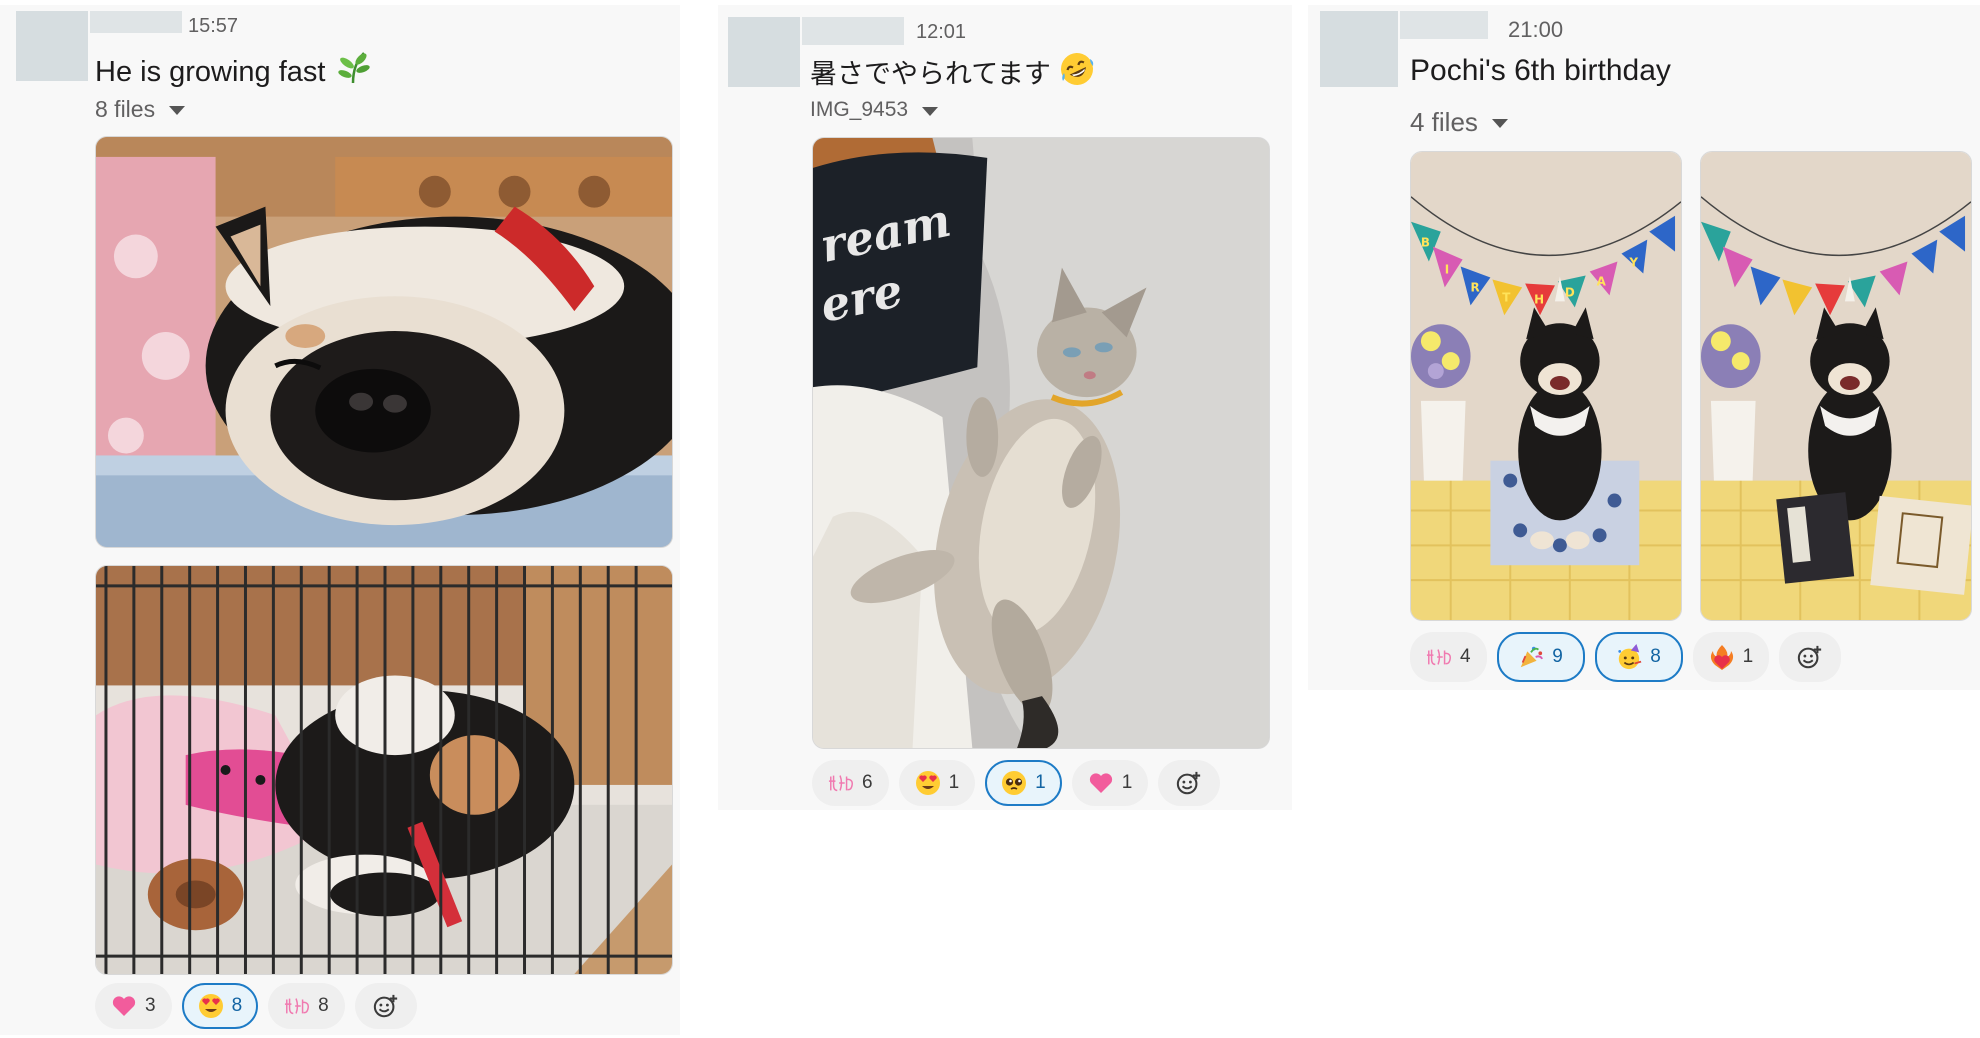 Image resolution: width=1980 pixels, height=1038 pixels. What do you see at coordinates (150, 1005) in the screenshot?
I see `reaction-count: 3` at bounding box center [150, 1005].